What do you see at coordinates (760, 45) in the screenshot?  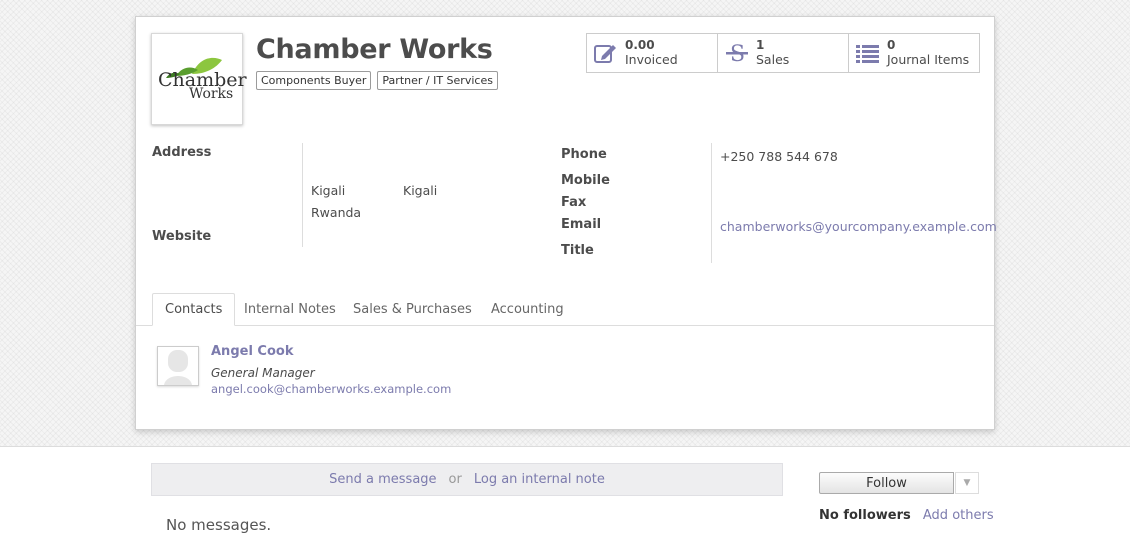 I see `sales-value: 1` at bounding box center [760, 45].